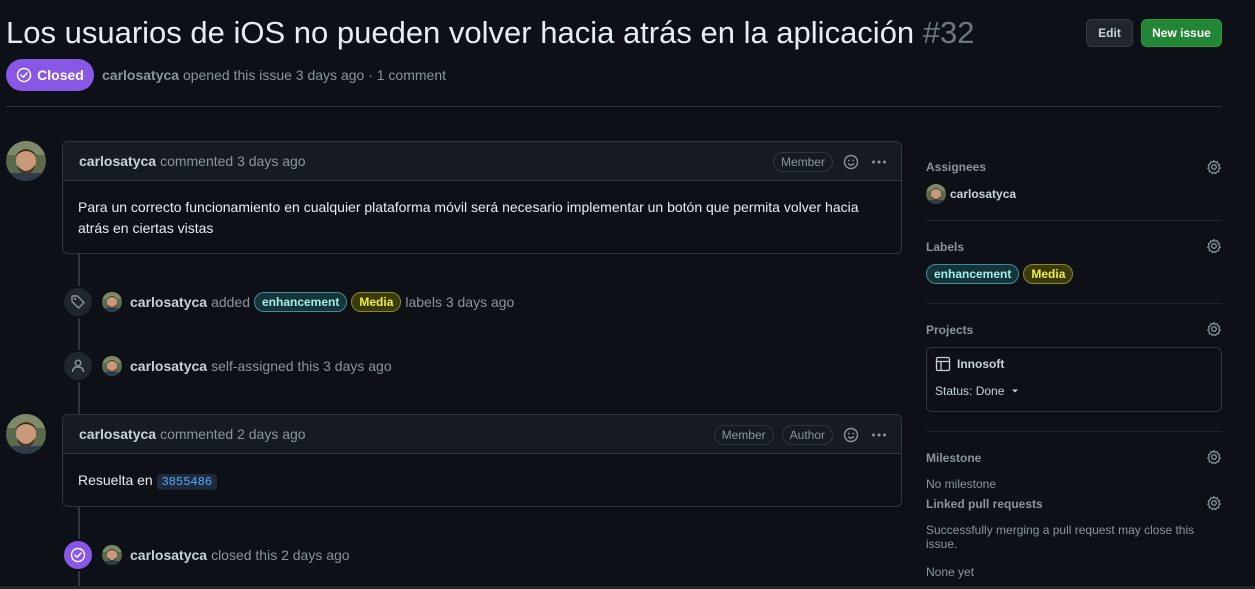 This screenshot has height=589, width=1255. What do you see at coordinates (1074, 262) in the screenshot?
I see `sidebar-labels: Labels enhancement Media` at bounding box center [1074, 262].